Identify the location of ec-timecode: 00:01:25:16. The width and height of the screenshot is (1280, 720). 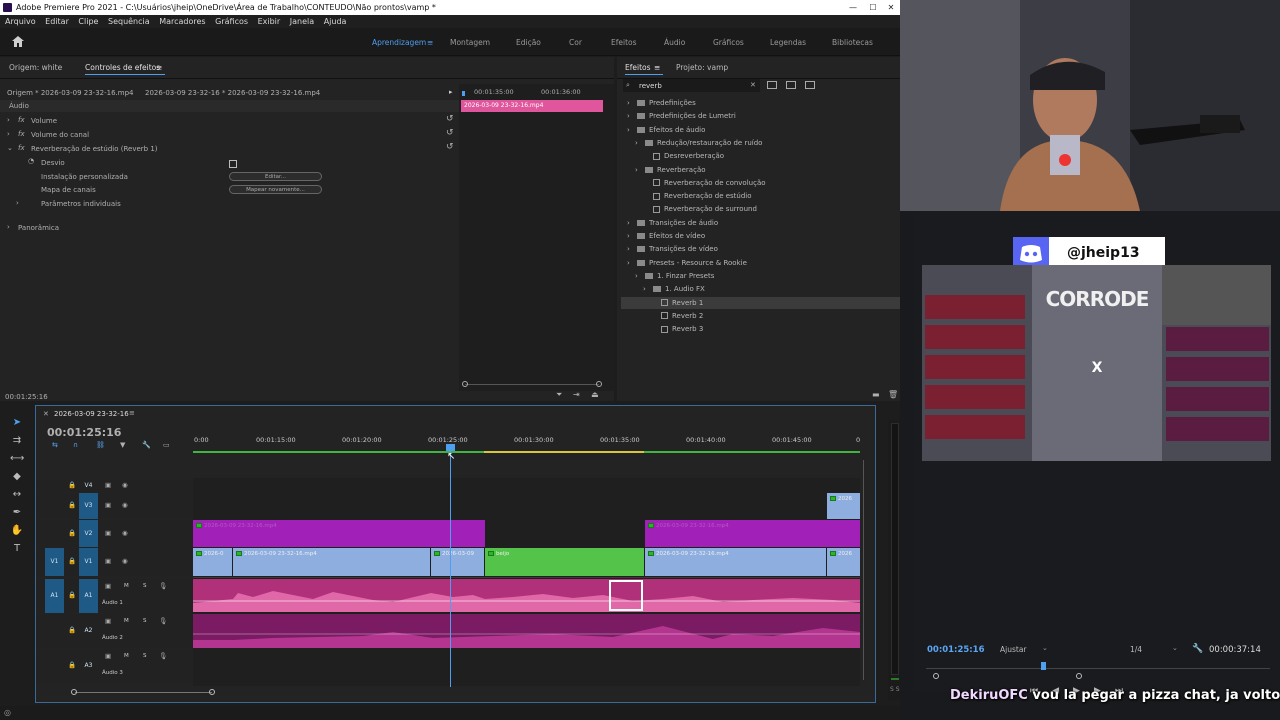
(26, 397).